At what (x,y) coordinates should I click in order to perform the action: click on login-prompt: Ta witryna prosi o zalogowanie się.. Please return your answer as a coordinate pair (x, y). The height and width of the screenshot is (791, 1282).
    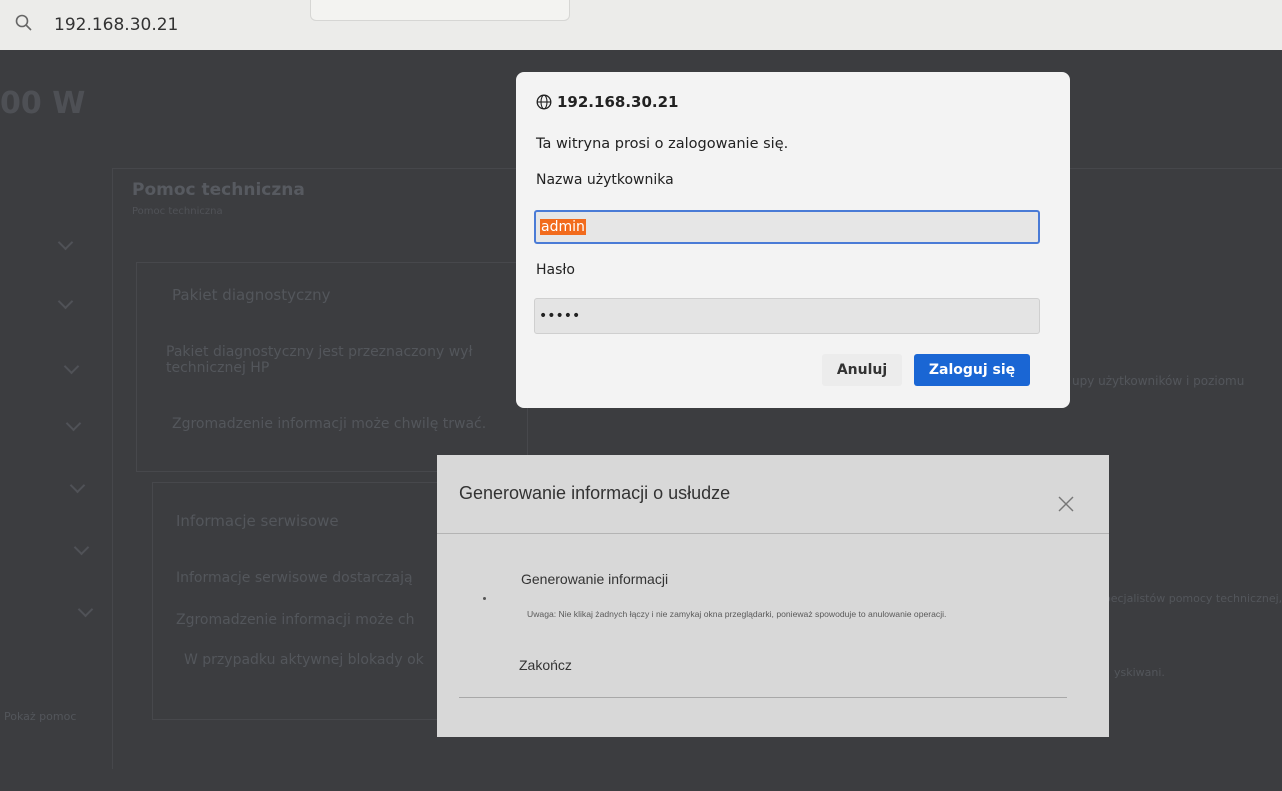
    Looking at the image, I should click on (662, 144).